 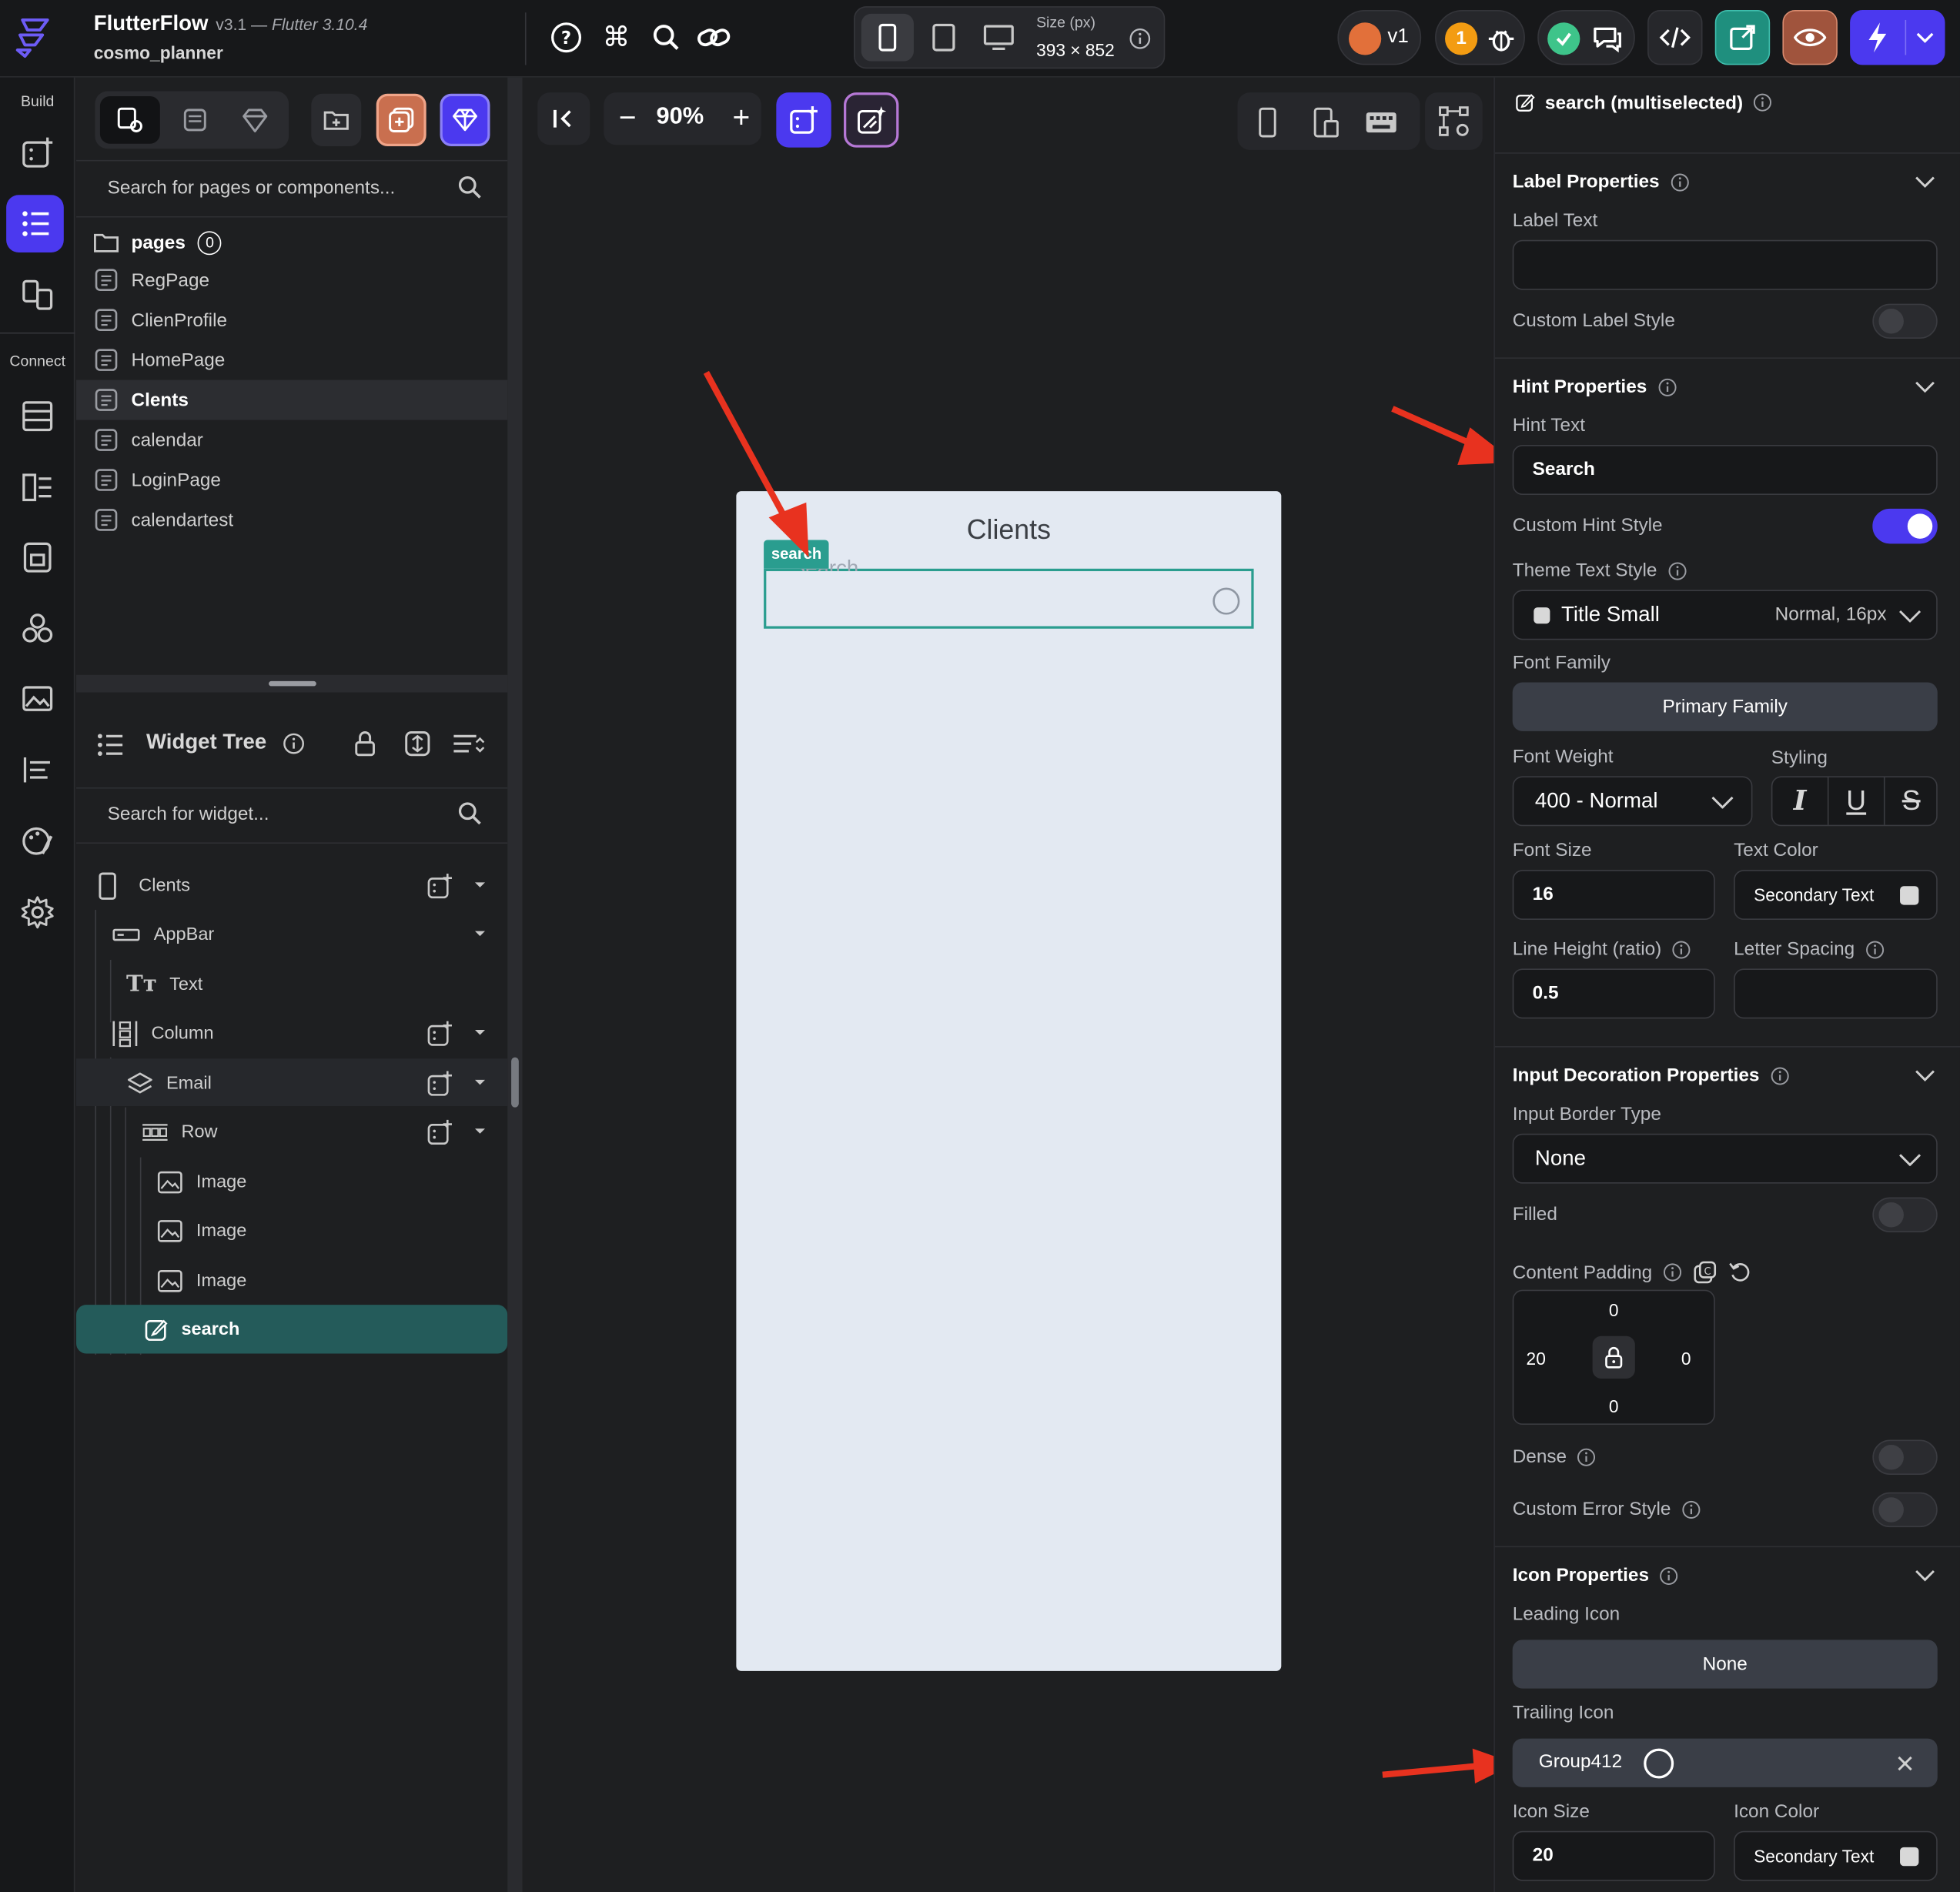 I want to click on data-schema-icon, so click(x=37, y=487).